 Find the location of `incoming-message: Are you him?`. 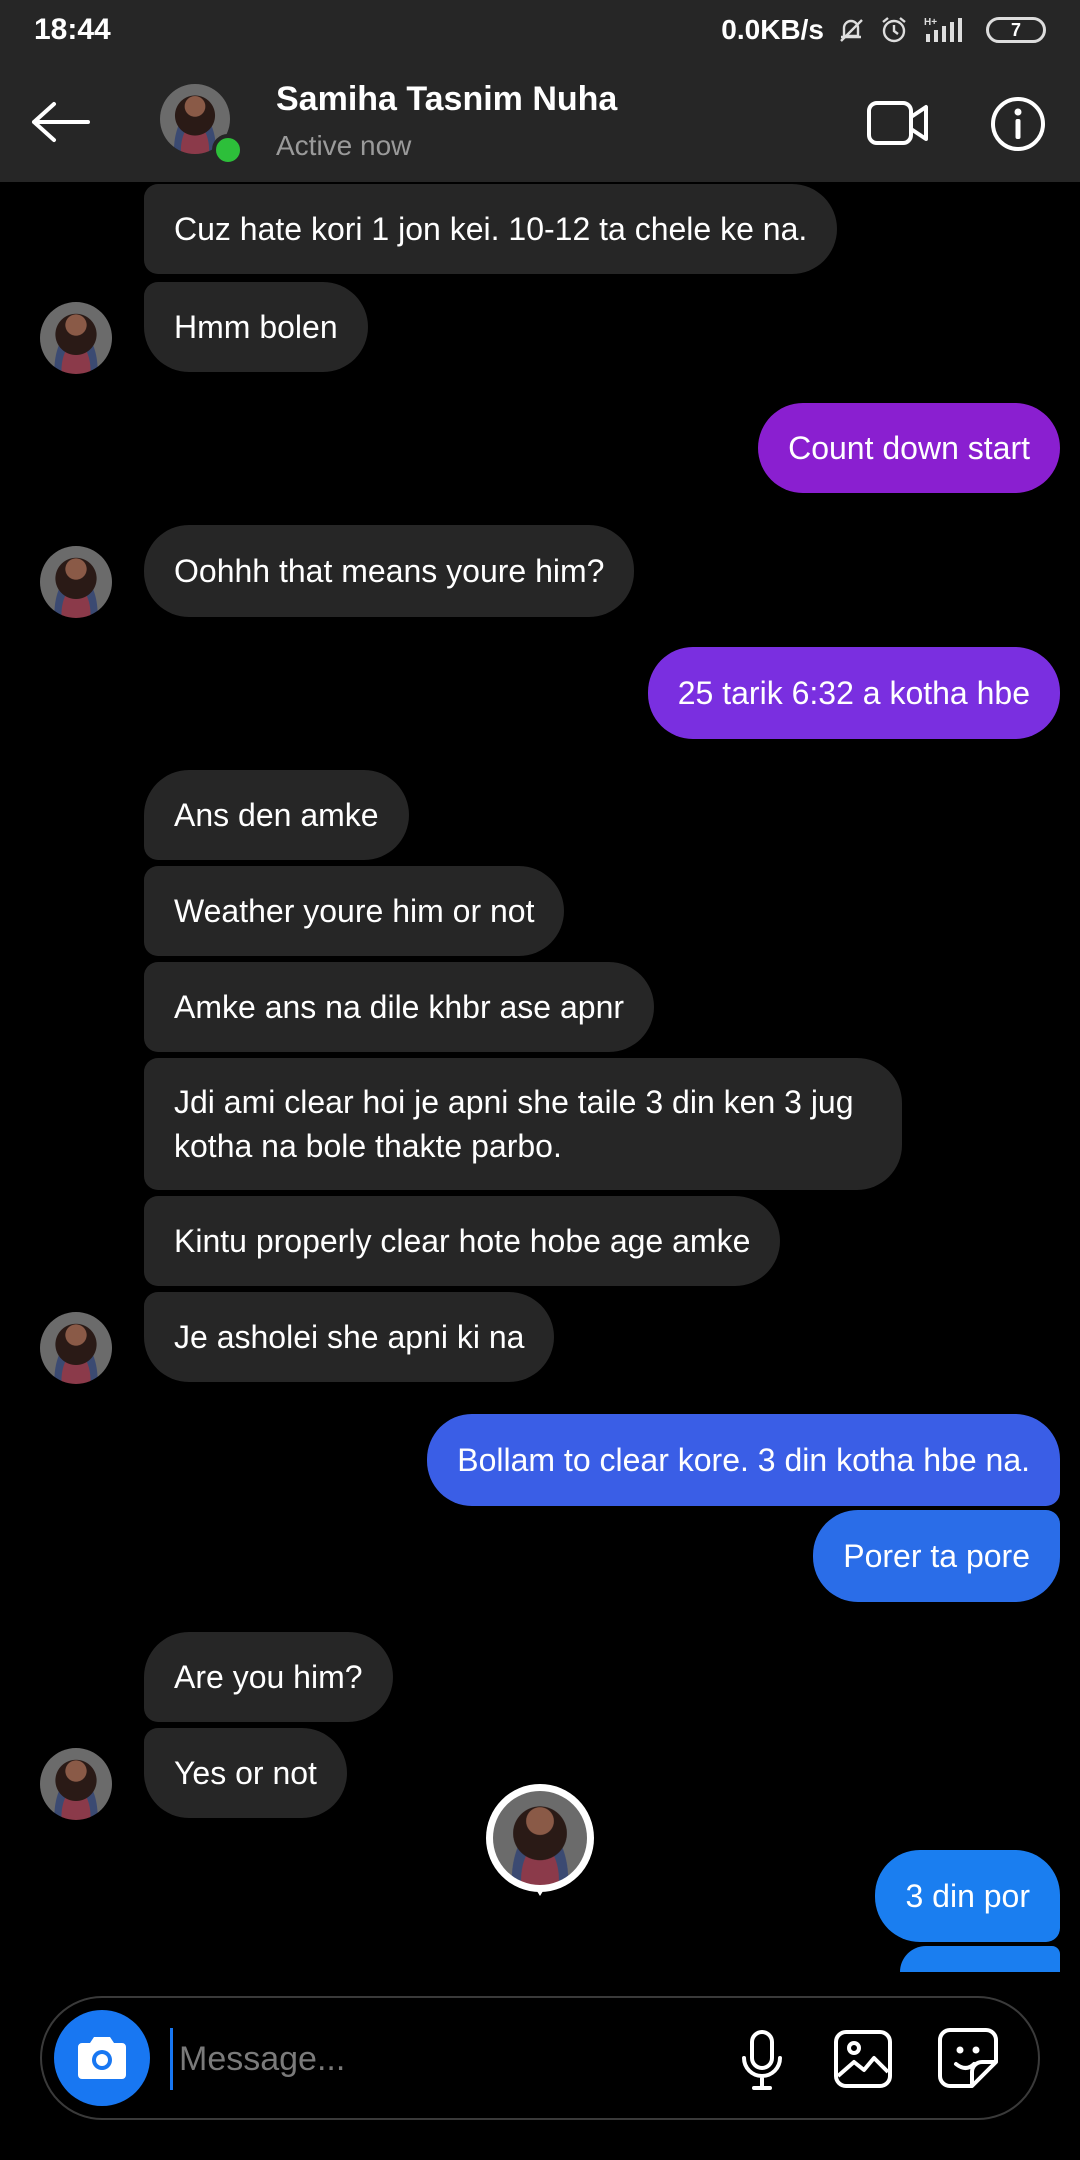

incoming-message: Are you him? is located at coordinates (268, 1677).